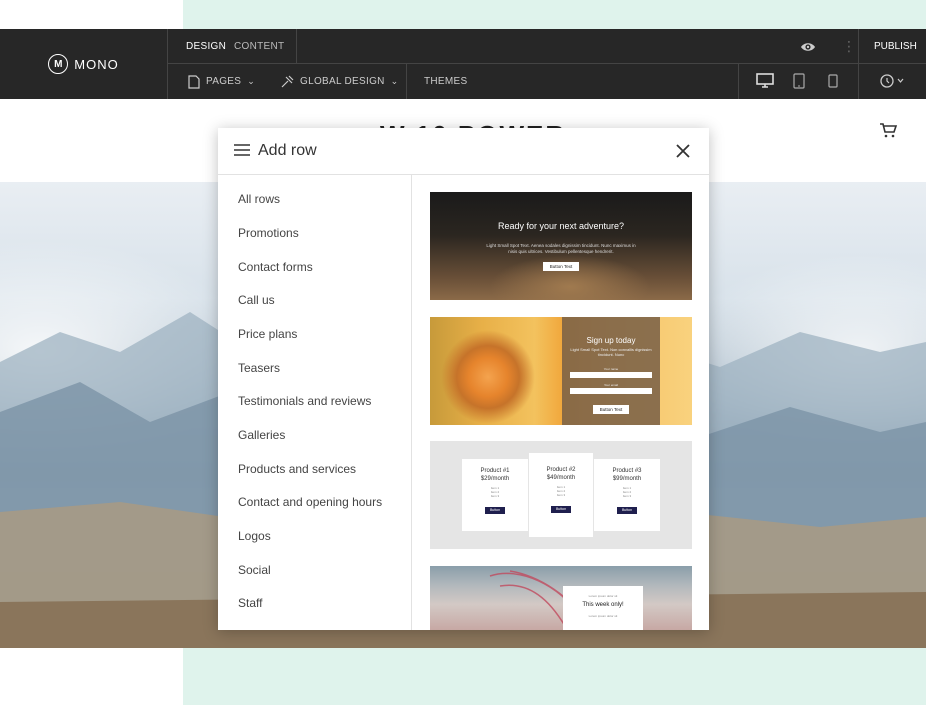 The width and height of the screenshot is (926, 705). Describe the element at coordinates (250, 603) in the screenshot. I see `category-staff: Staff` at that location.